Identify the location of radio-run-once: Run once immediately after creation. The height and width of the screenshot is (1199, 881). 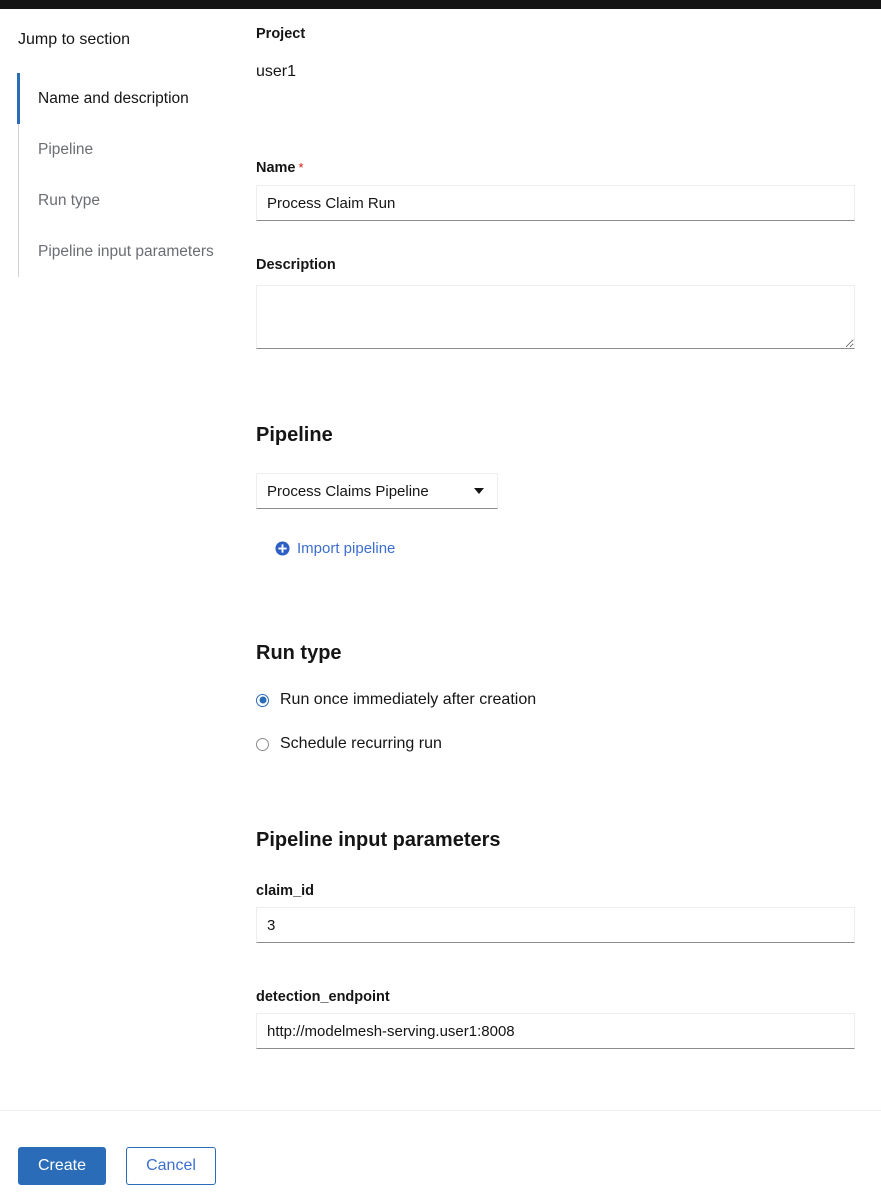
(396, 700).